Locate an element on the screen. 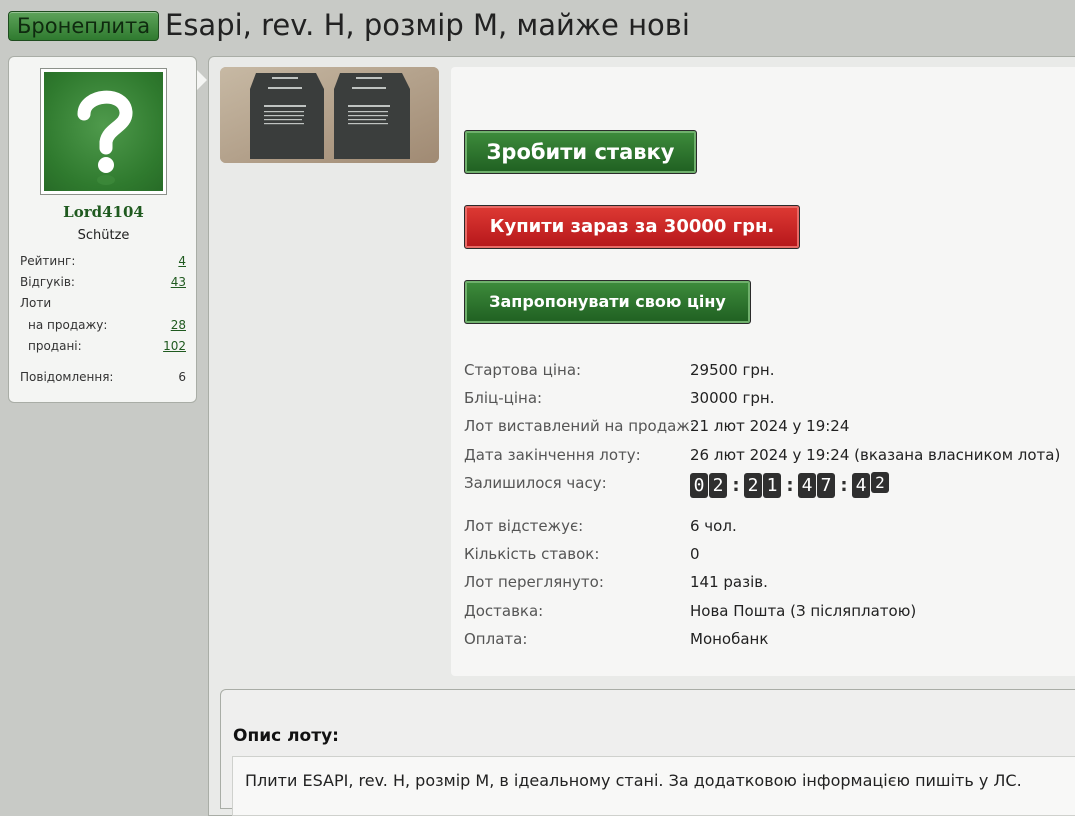 This screenshot has width=1075, height=816. payment-value: Монобанк is located at coordinates (729, 639).